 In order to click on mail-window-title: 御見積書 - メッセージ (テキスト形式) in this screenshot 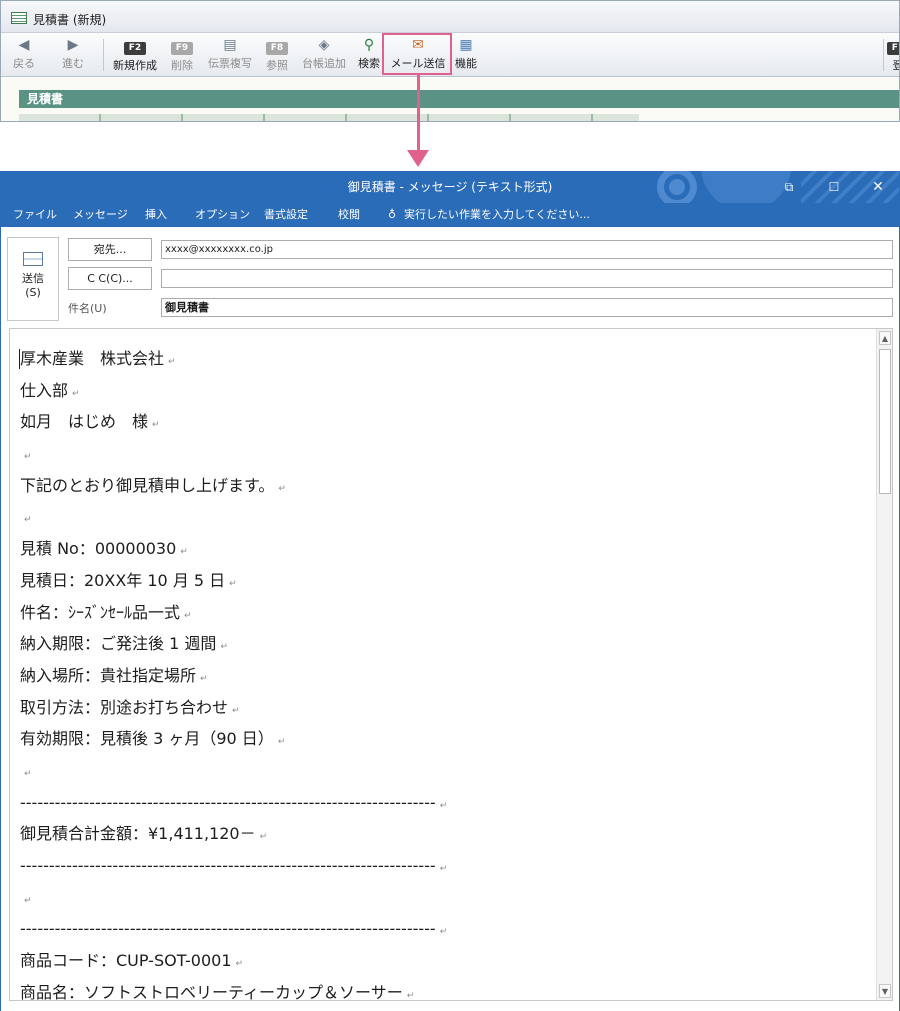, I will do `click(450, 187)`.